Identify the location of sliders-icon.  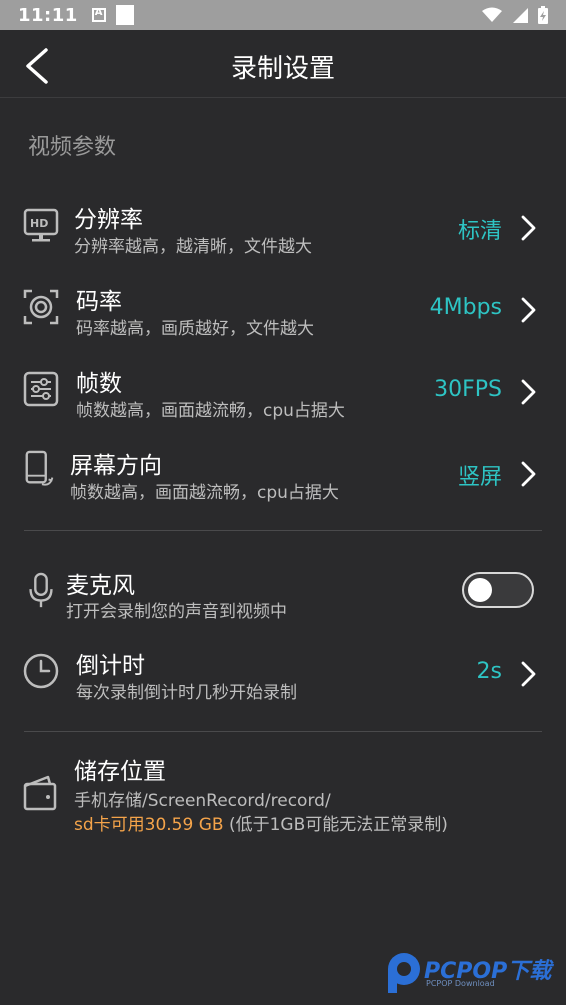
(41, 389).